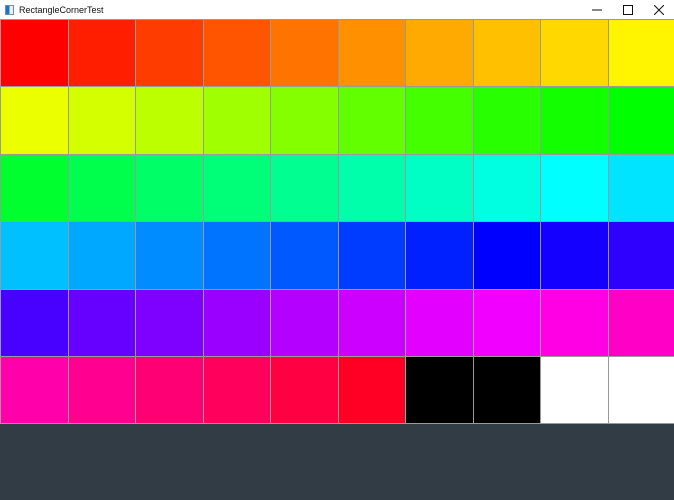 The image size is (674, 500). I want to click on window-title: RectangleCornerTest, so click(61, 10).